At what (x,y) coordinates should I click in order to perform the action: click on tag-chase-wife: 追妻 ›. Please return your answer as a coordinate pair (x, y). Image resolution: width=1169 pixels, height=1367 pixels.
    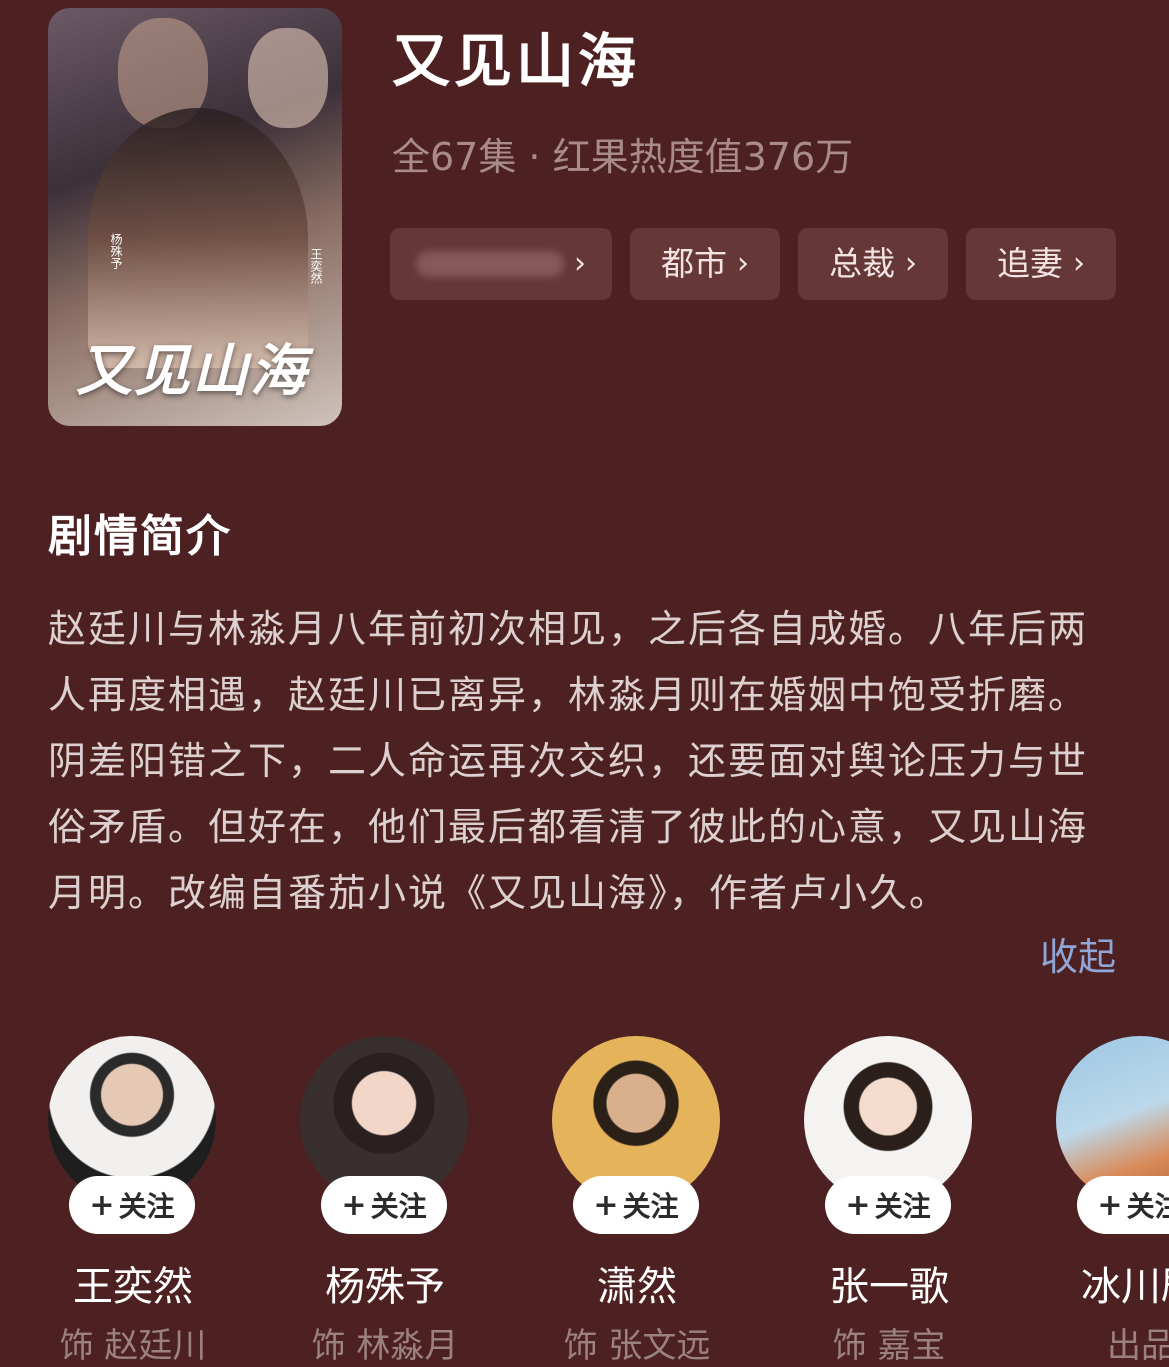
    Looking at the image, I should click on (1041, 264).